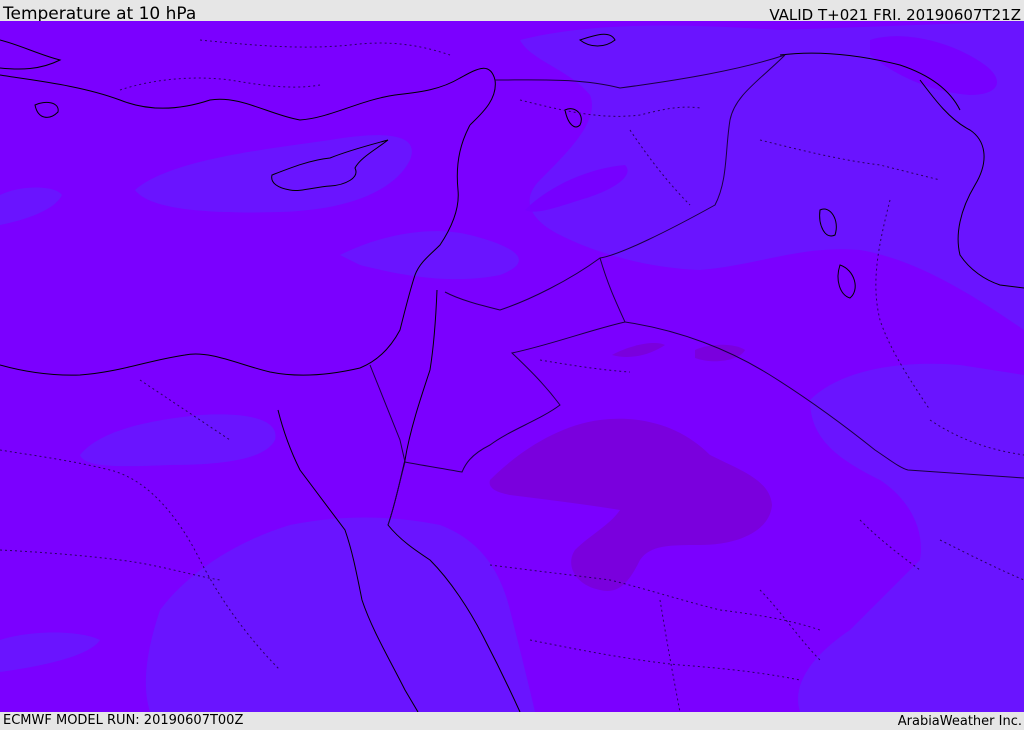 This screenshot has height=730, width=1024. I want to click on model-run-label: ECMWF MODEL RUN: 20190607T00Z, so click(123, 720).